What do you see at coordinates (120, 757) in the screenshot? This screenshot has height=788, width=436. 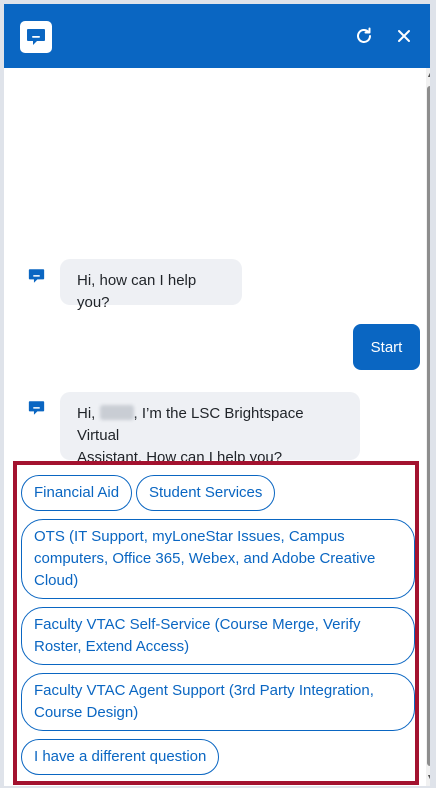 I see `option-different-question: I have a different question` at bounding box center [120, 757].